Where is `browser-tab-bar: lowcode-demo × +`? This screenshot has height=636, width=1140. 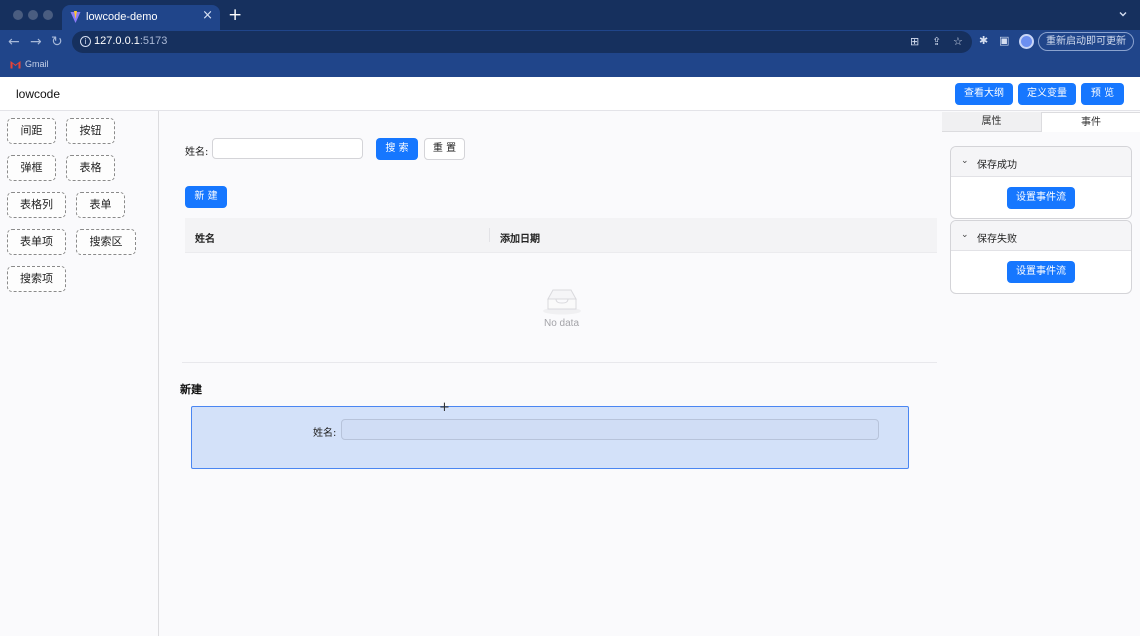
browser-tab-bar: lowcode-demo × + is located at coordinates (570, 15).